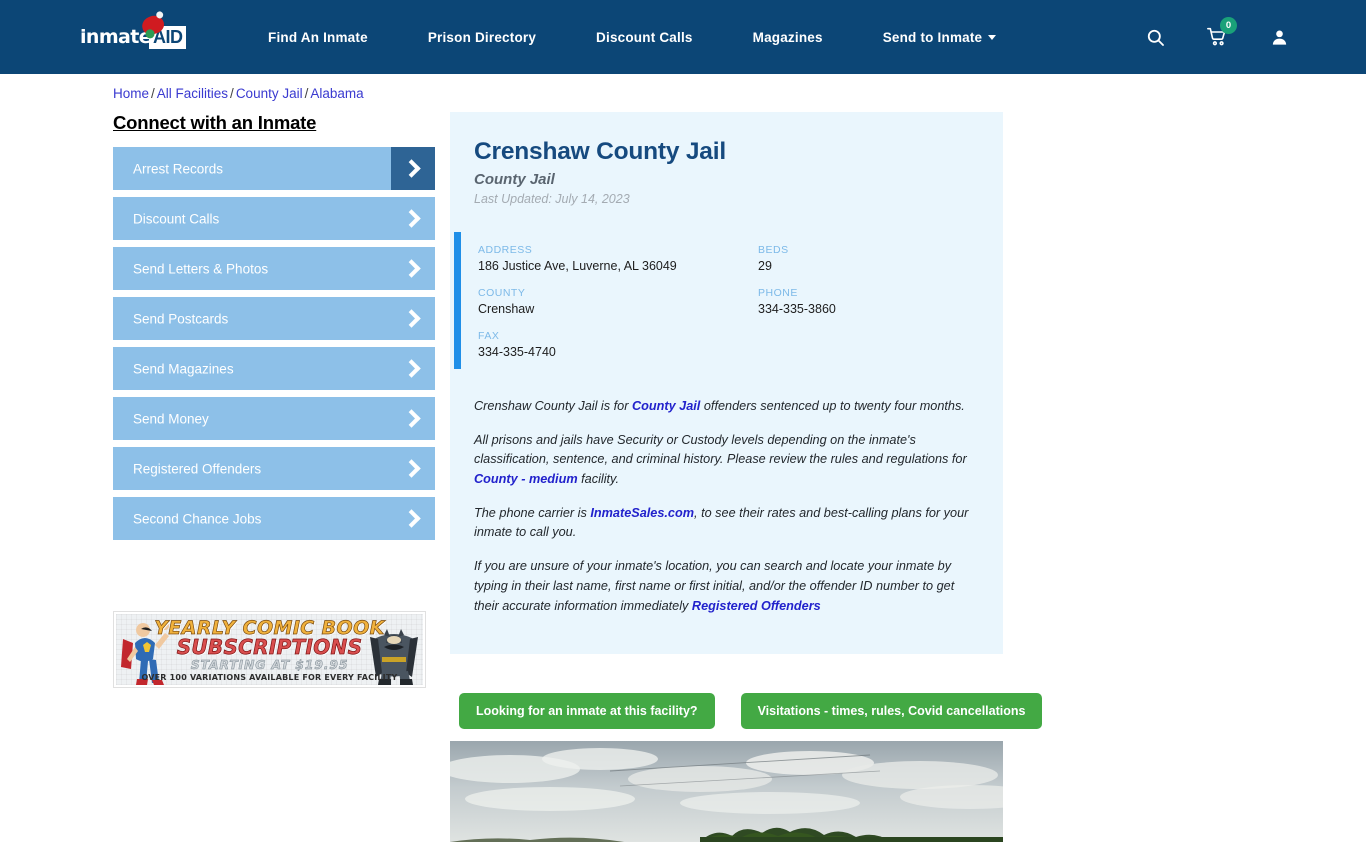 This screenshot has height=842, width=1366. I want to click on inline-link: Registered Offenders, so click(756, 606).